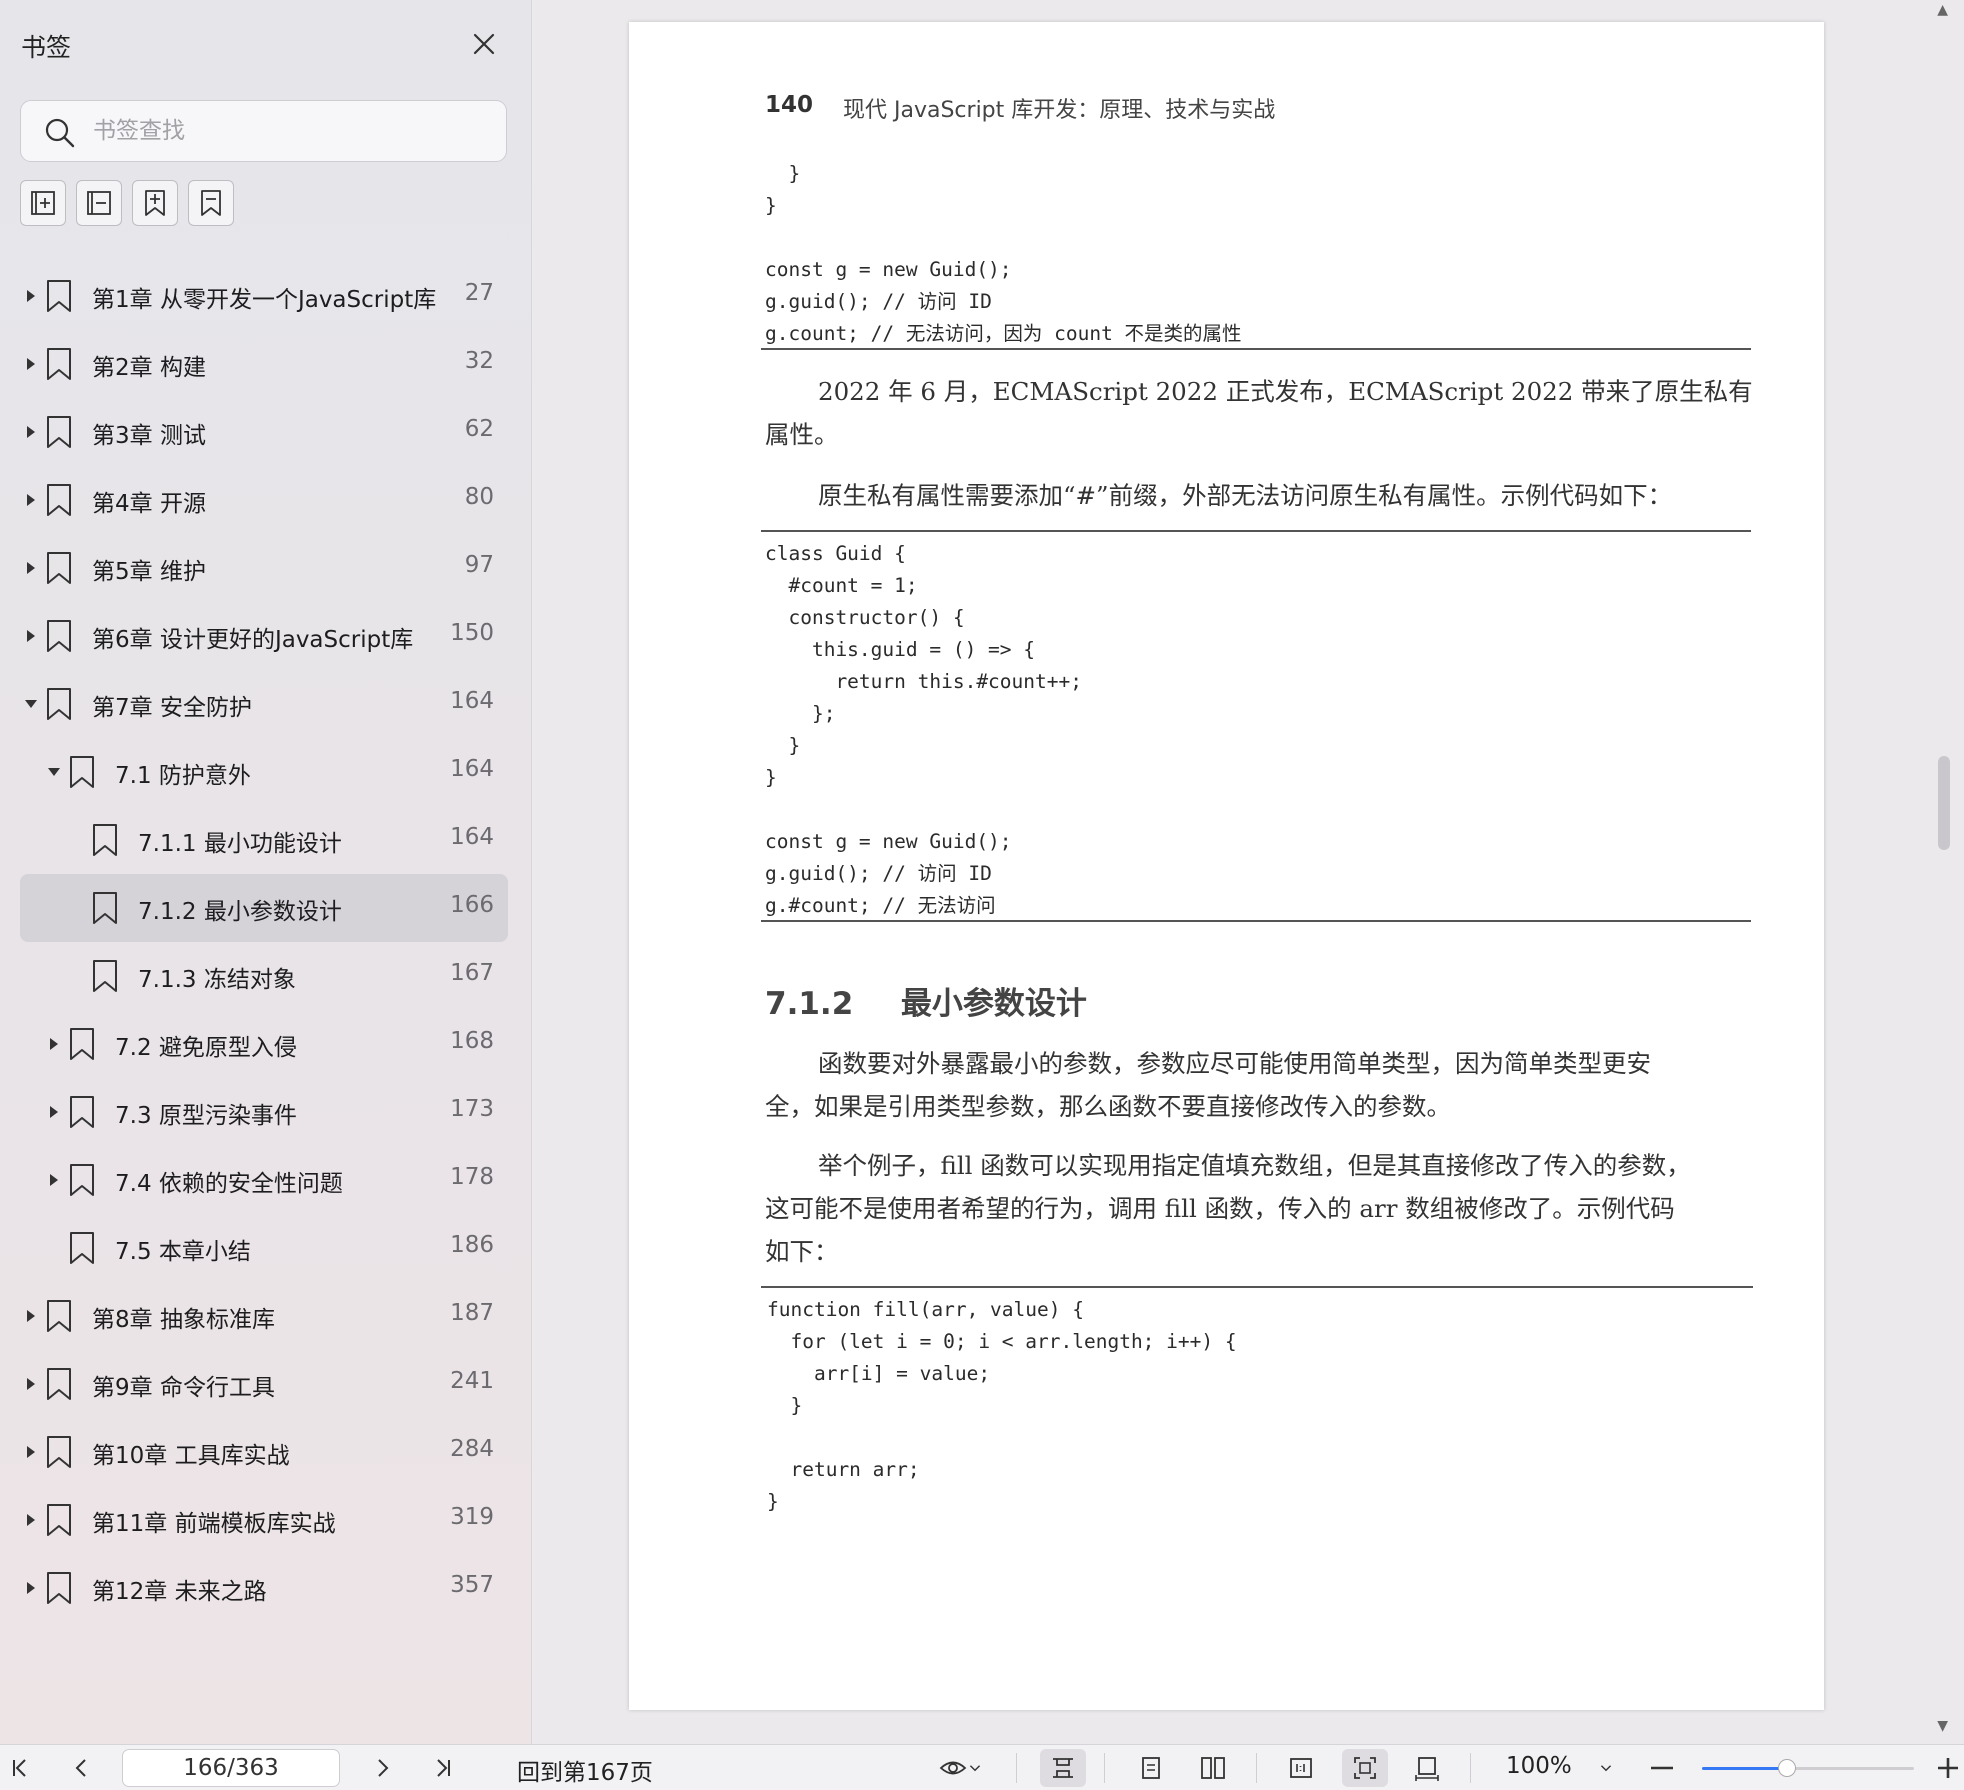  What do you see at coordinates (472, 633) in the screenshot?
I see `bookmark-page-number: 150` at bounding box center [472, 633].